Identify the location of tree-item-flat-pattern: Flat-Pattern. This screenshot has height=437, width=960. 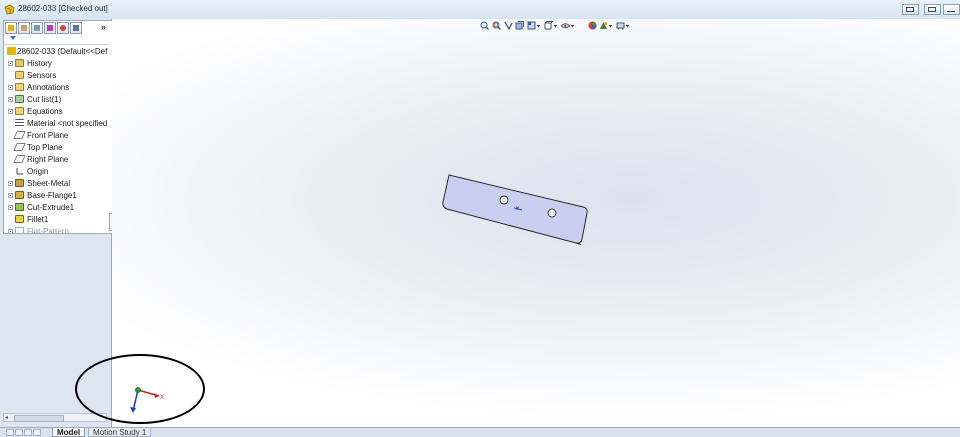
(58, 230).